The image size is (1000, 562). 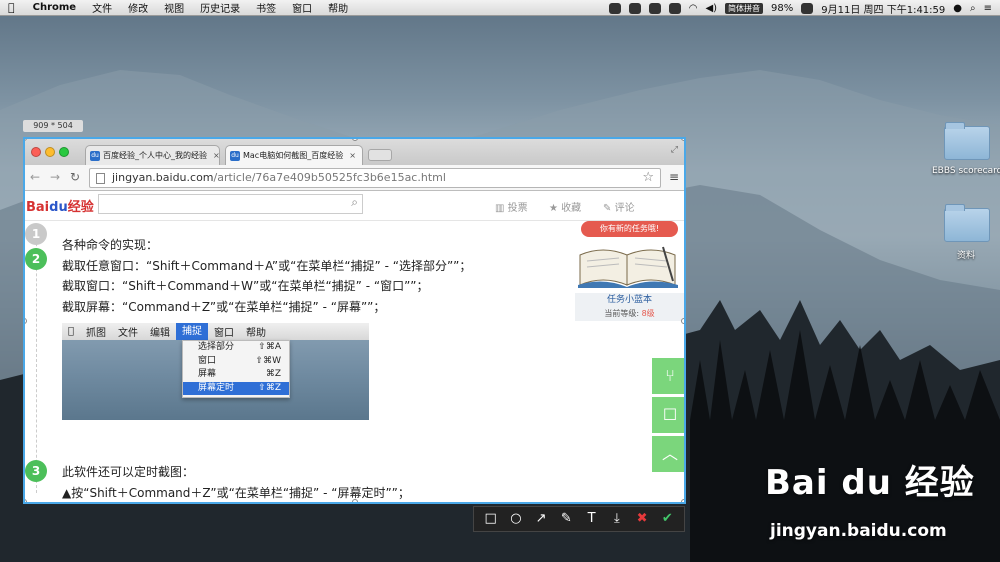 What do you see at coordinates (966, 171) in the screenshot?
I see `folder-label: EBBS scorecard` at bounding box center [966, 171].